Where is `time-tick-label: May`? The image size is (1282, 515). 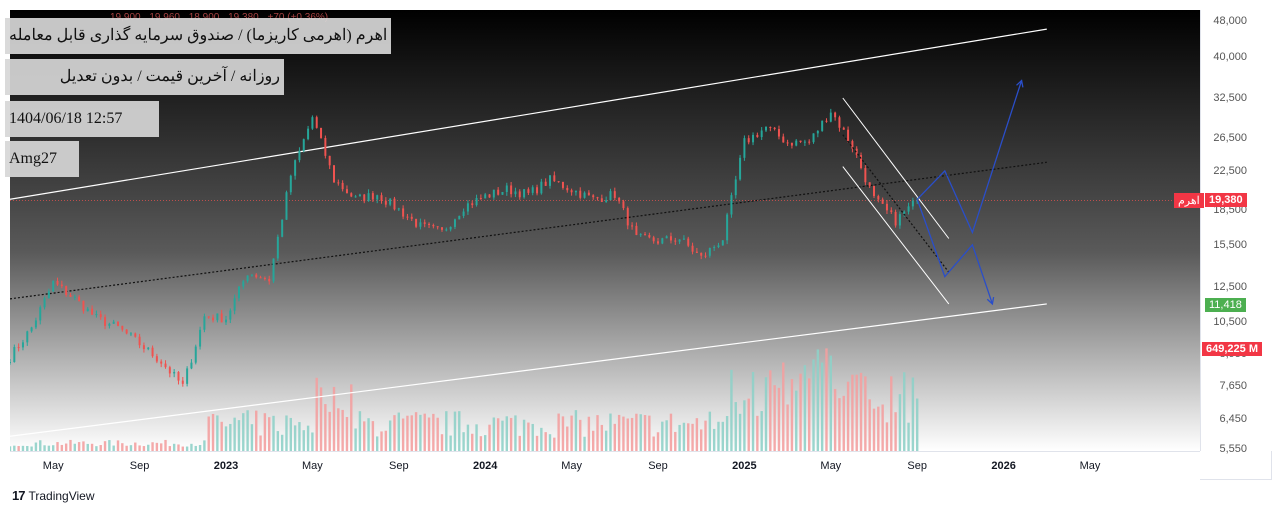
time-tick-label: May is located at coordinates (571, 466).